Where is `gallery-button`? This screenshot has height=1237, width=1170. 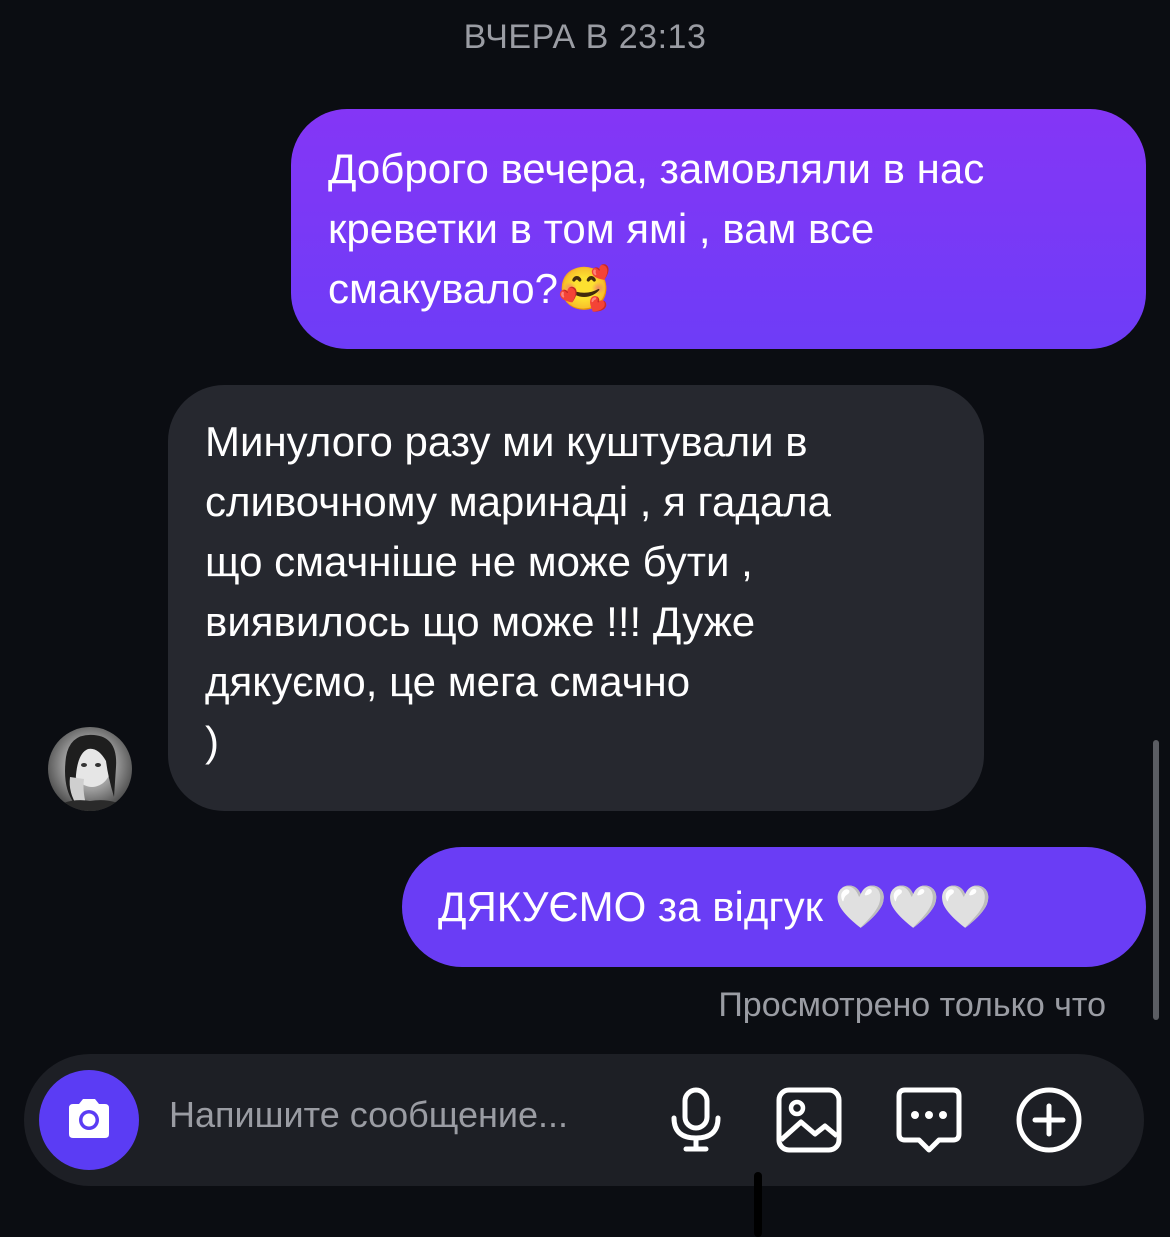
gallery-button is located at coordinates (809, 1120).